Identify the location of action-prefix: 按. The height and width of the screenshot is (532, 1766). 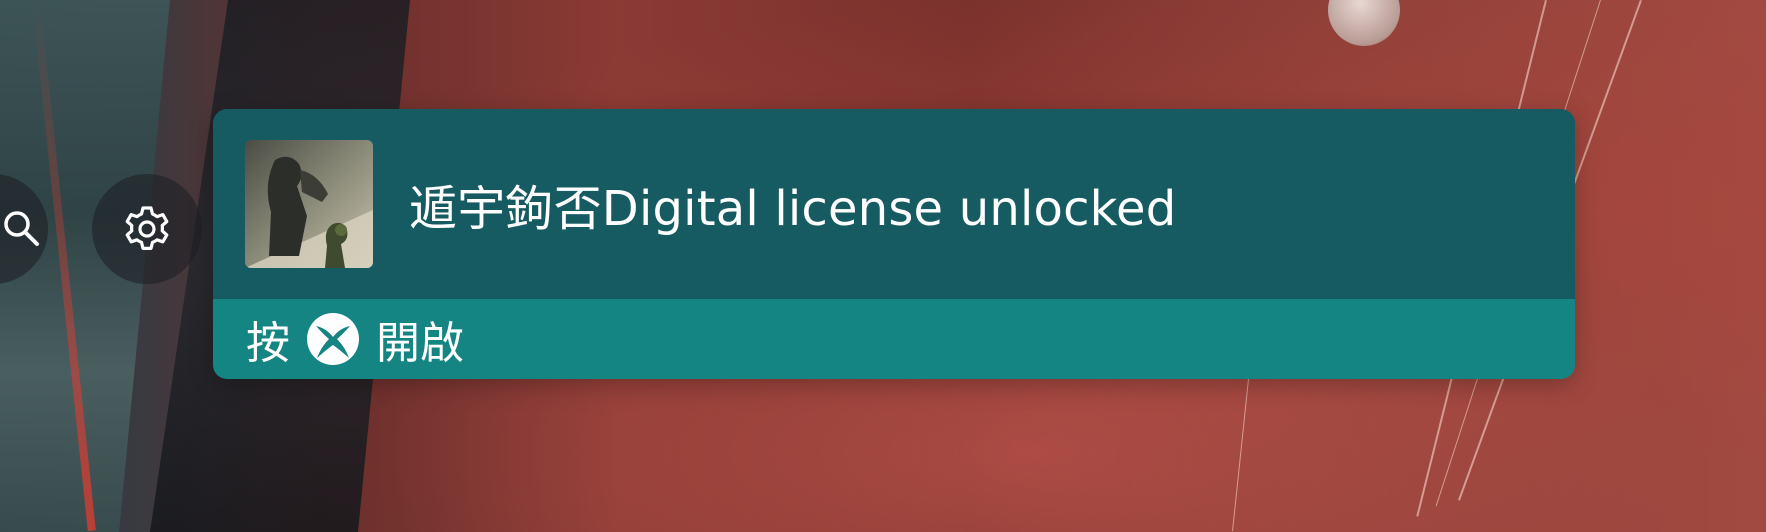
(268, 343).